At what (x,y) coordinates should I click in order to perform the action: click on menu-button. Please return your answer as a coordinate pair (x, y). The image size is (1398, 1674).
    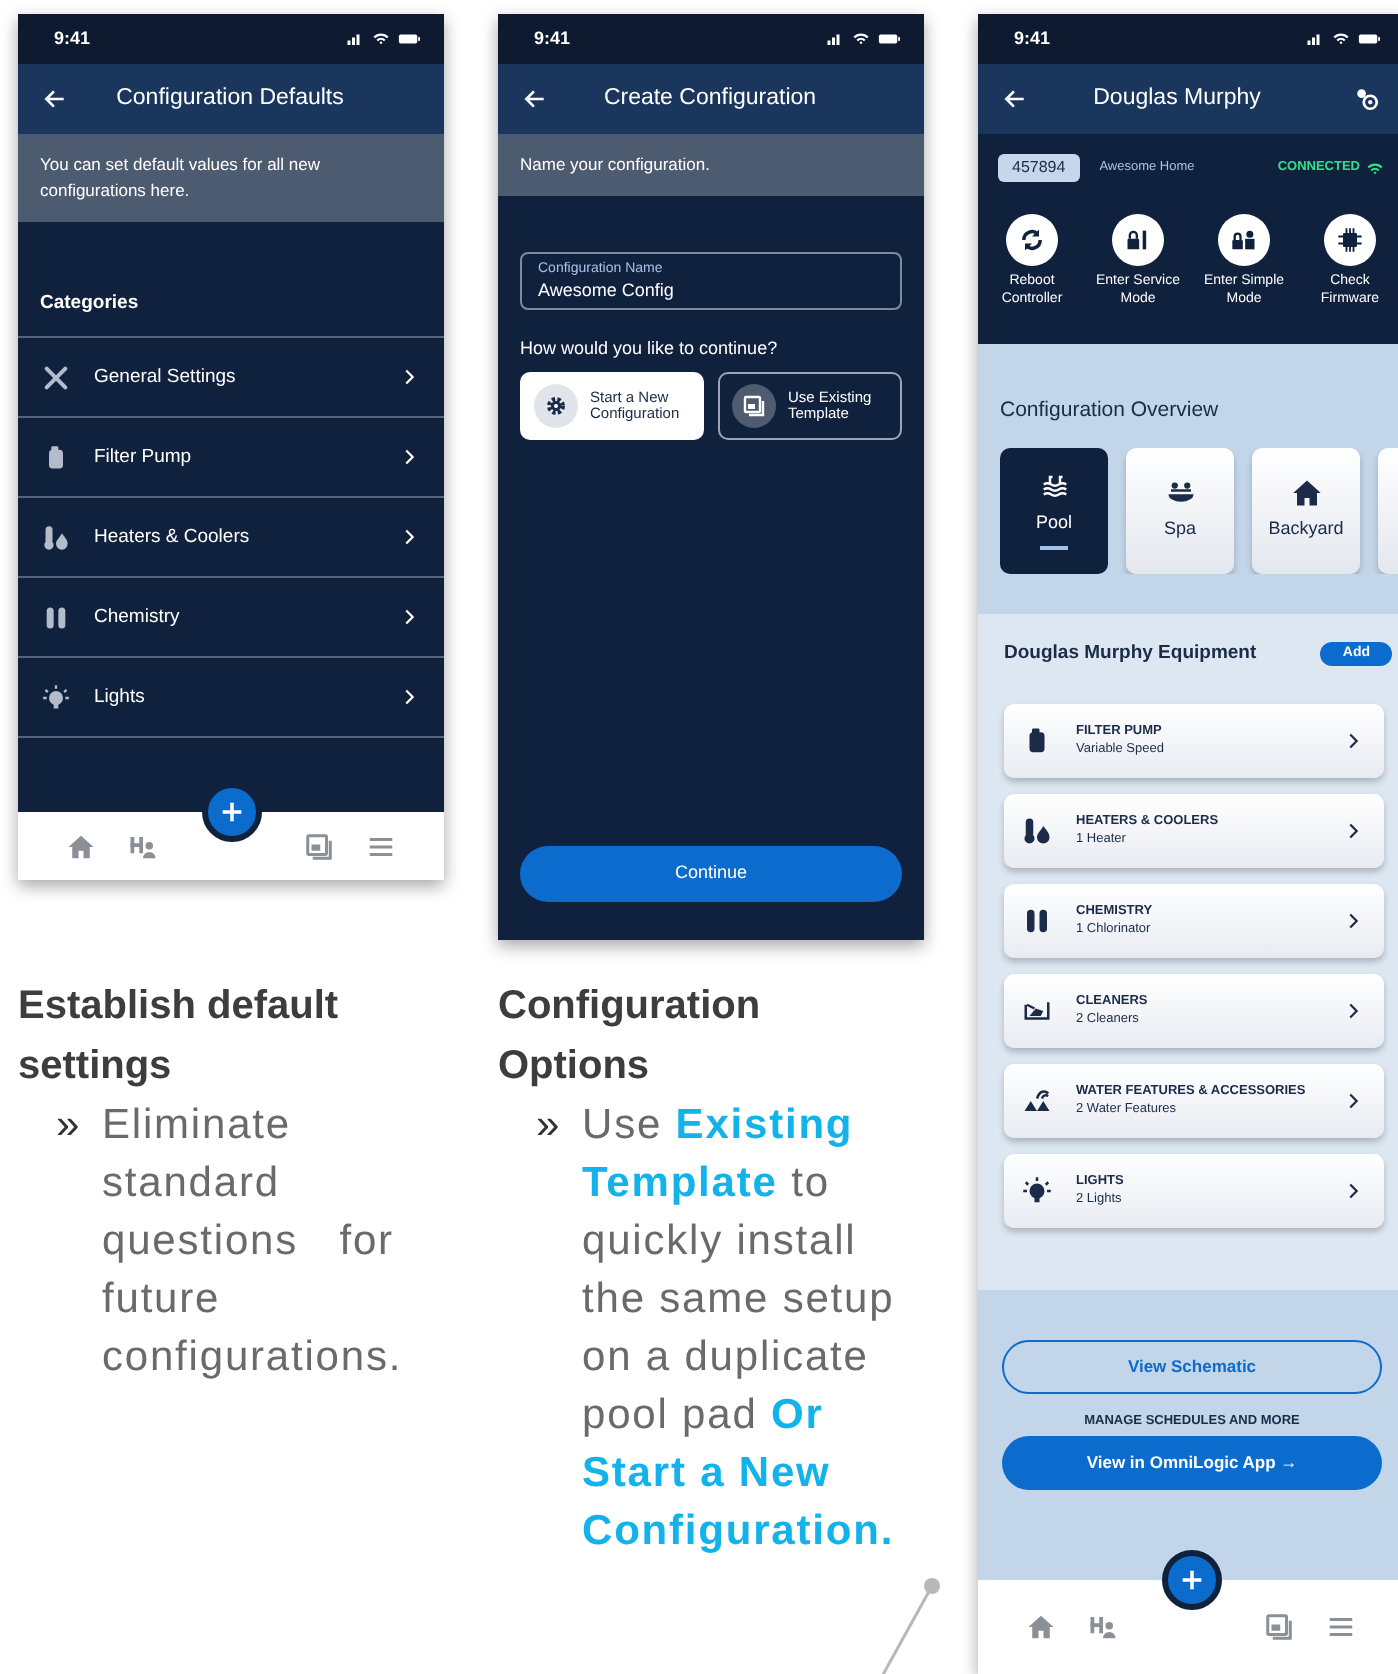
    Looking at the image, I should click on (1340, 1627).